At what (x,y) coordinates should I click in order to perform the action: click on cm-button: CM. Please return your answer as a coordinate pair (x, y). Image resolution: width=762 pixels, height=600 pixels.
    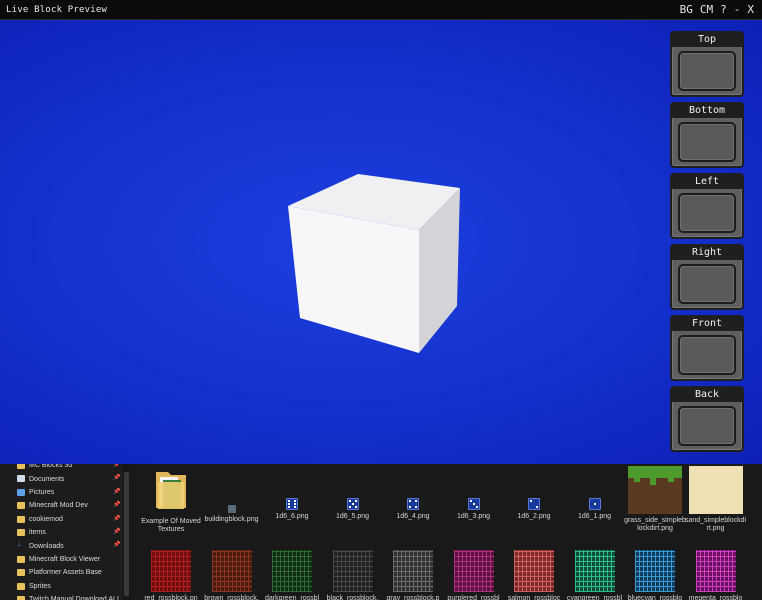
    Looking at the image, I should click on (706, 9).